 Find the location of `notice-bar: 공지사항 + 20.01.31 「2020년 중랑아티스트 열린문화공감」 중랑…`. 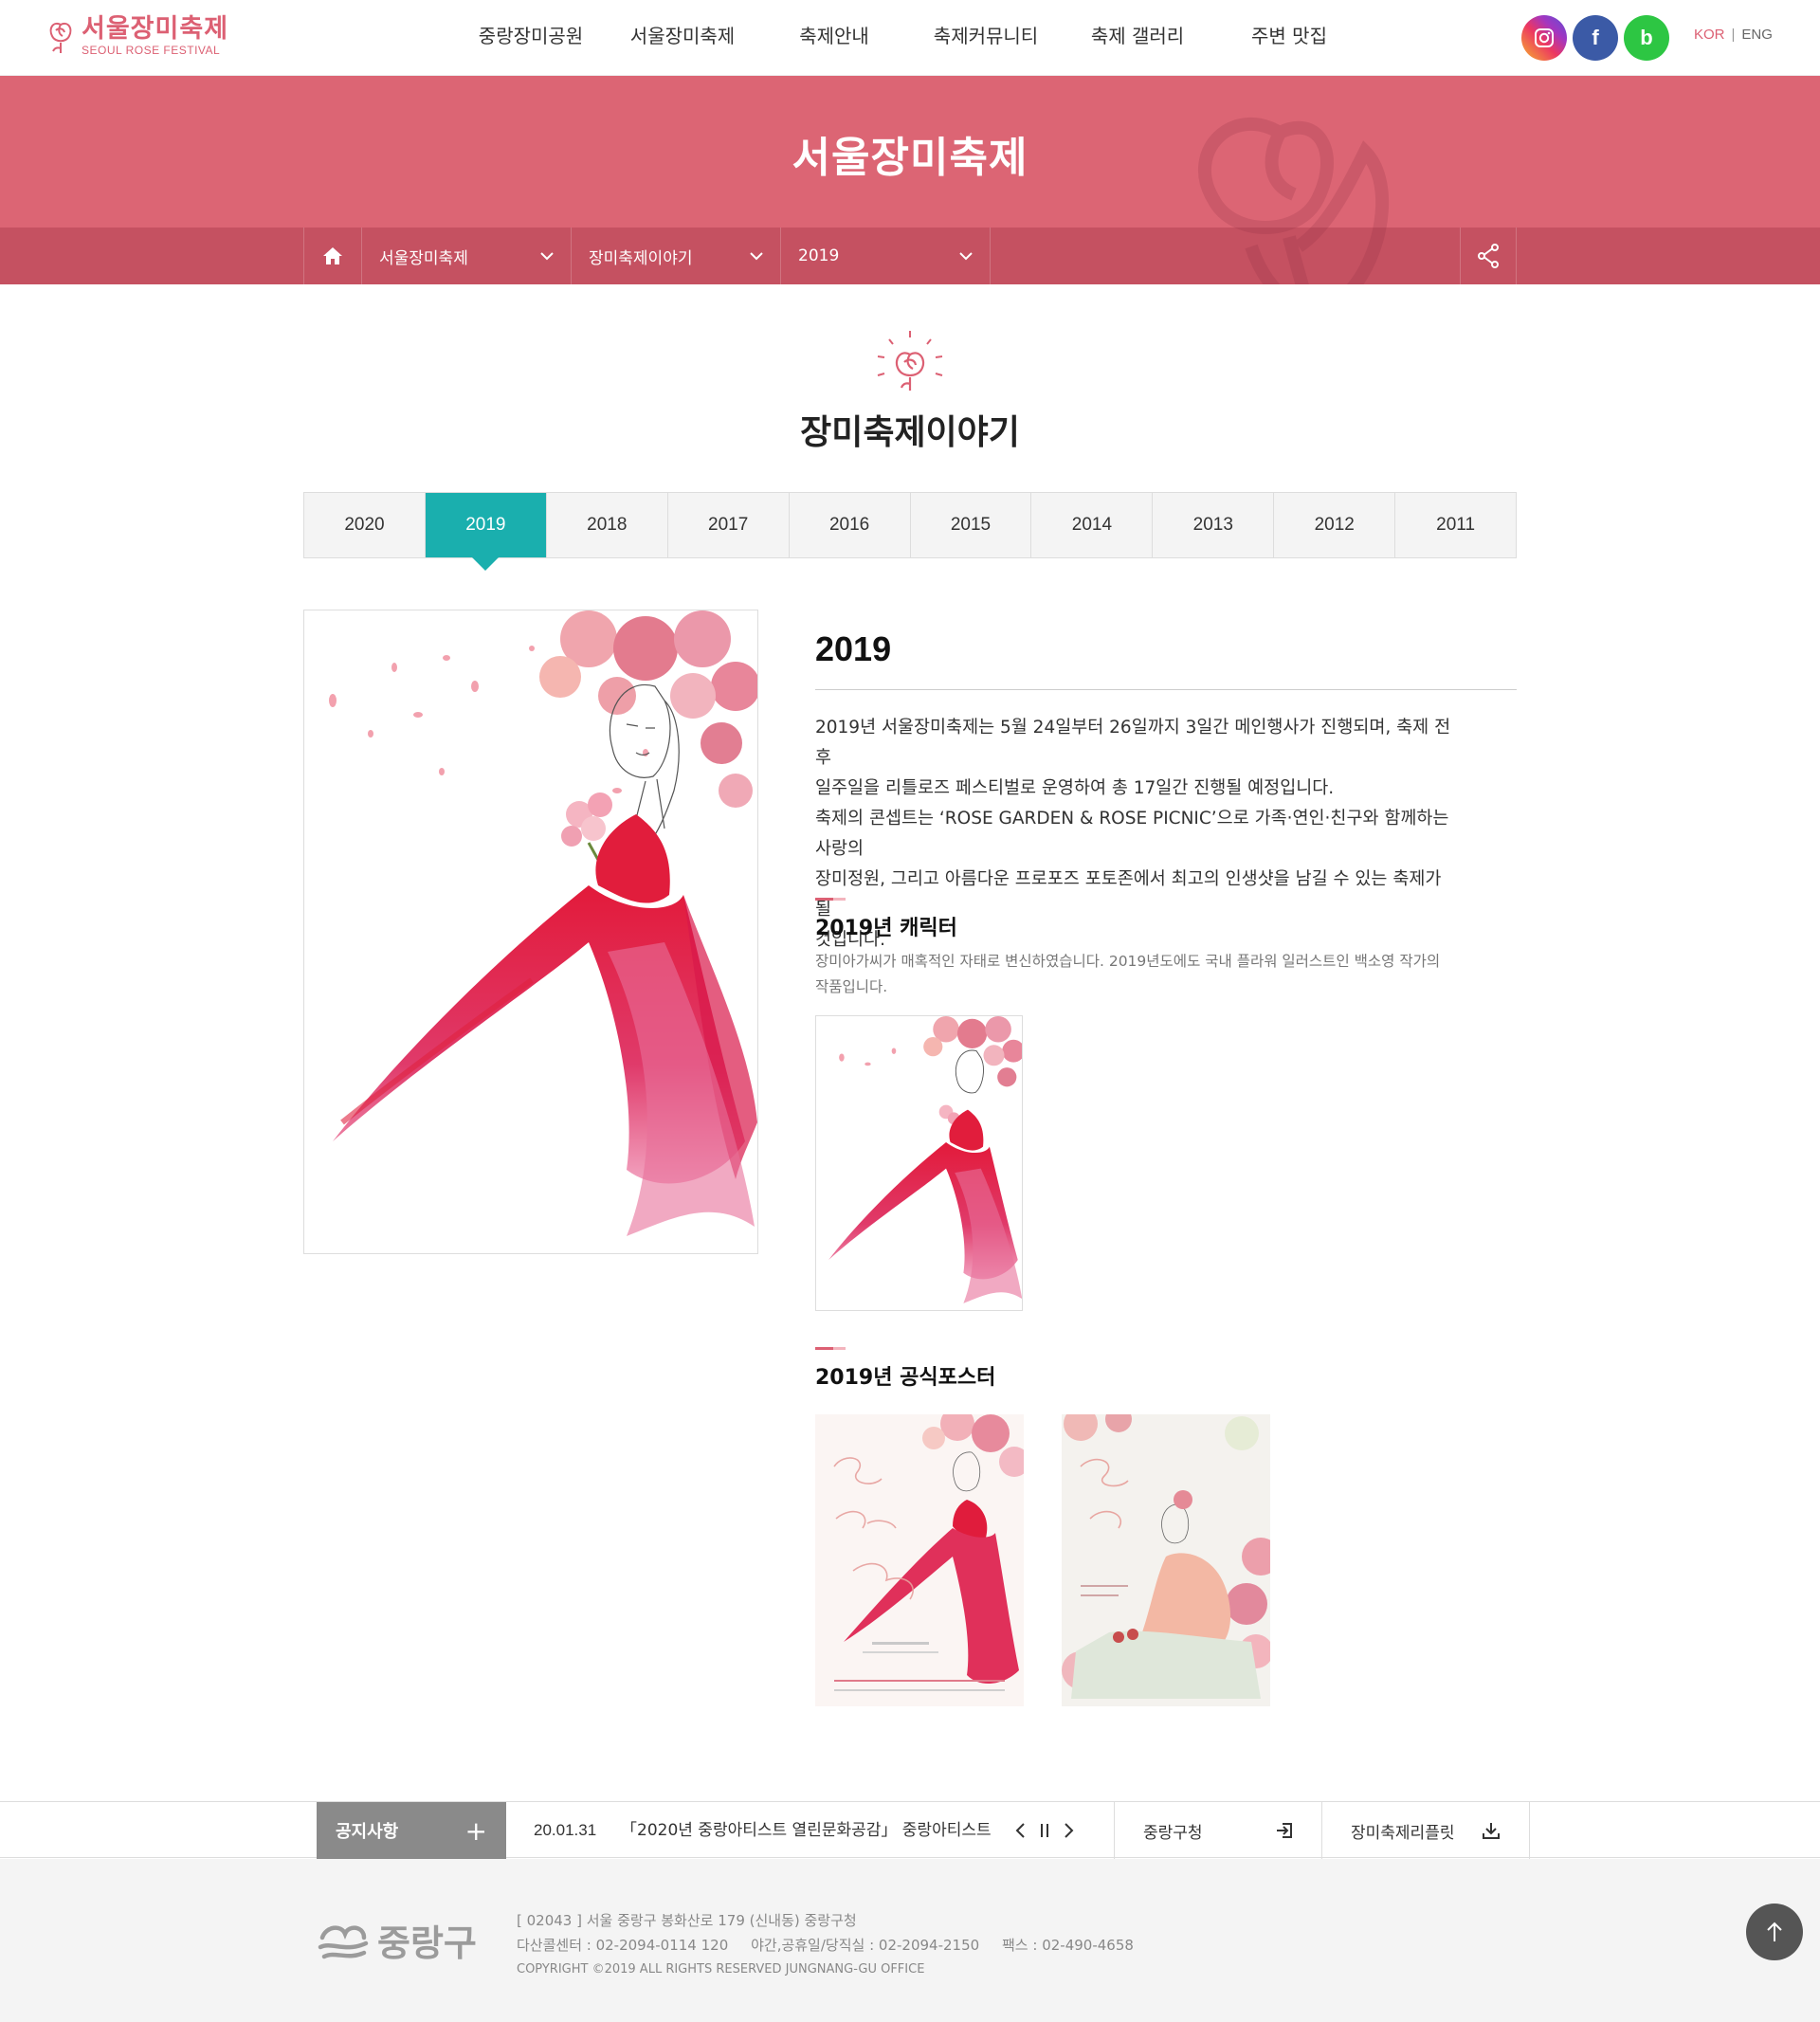

notice-bar: 공지사항 + 20.01.31 「2020년 중랑아티스트 열린문화공감」 중랑… is located at coordinates (910, 1830).